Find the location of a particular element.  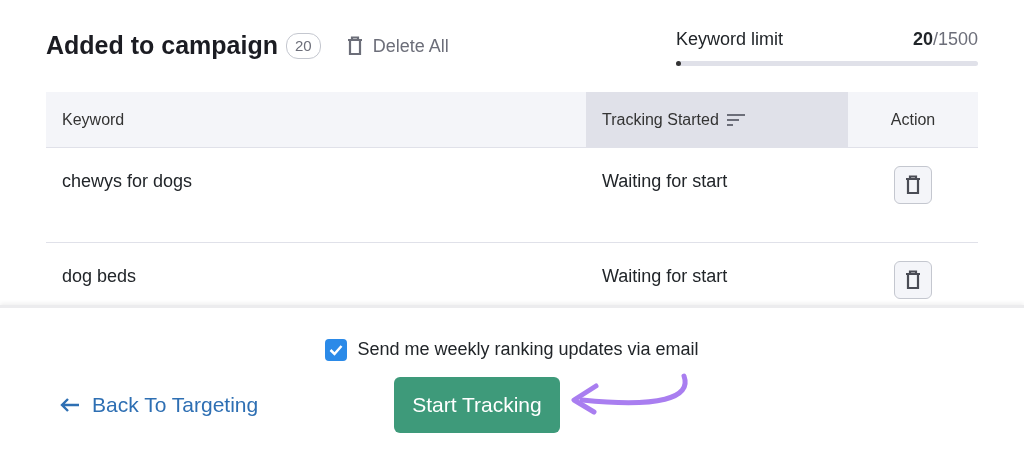

keyword-limit-count: 20/1500 is located at coordinates (945, 39).